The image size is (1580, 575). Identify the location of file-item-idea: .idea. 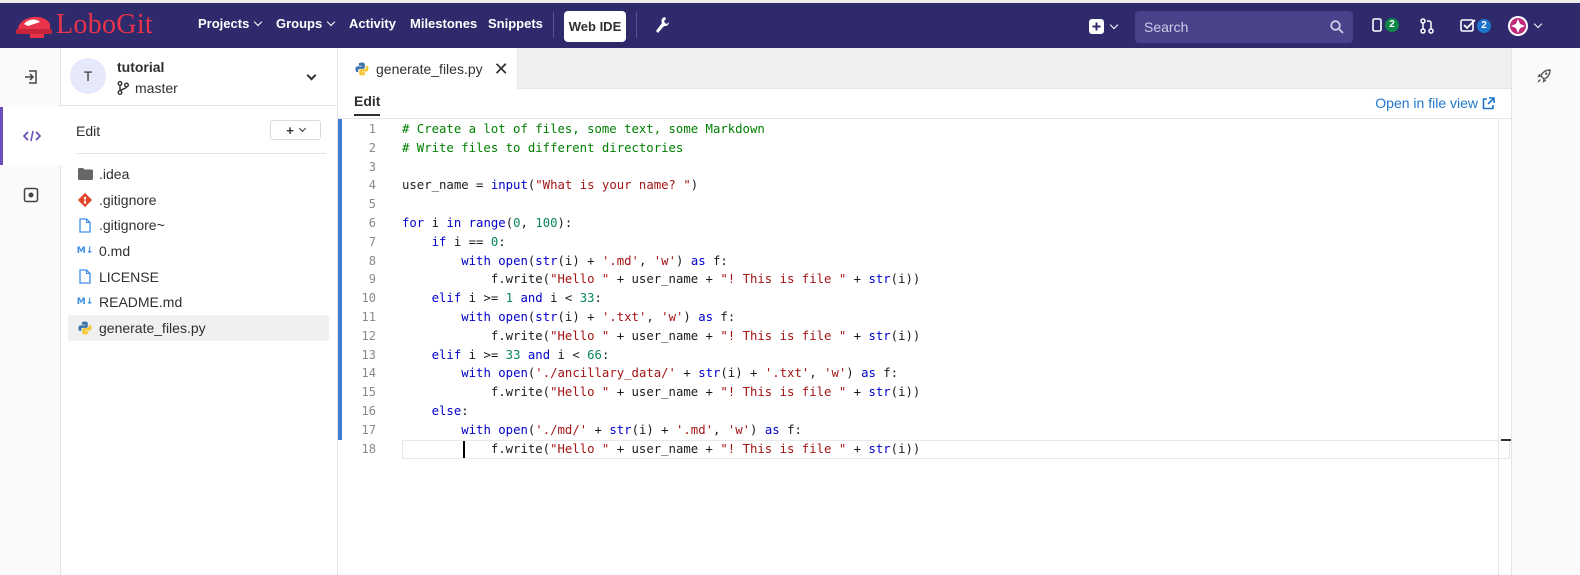
(198, 174).